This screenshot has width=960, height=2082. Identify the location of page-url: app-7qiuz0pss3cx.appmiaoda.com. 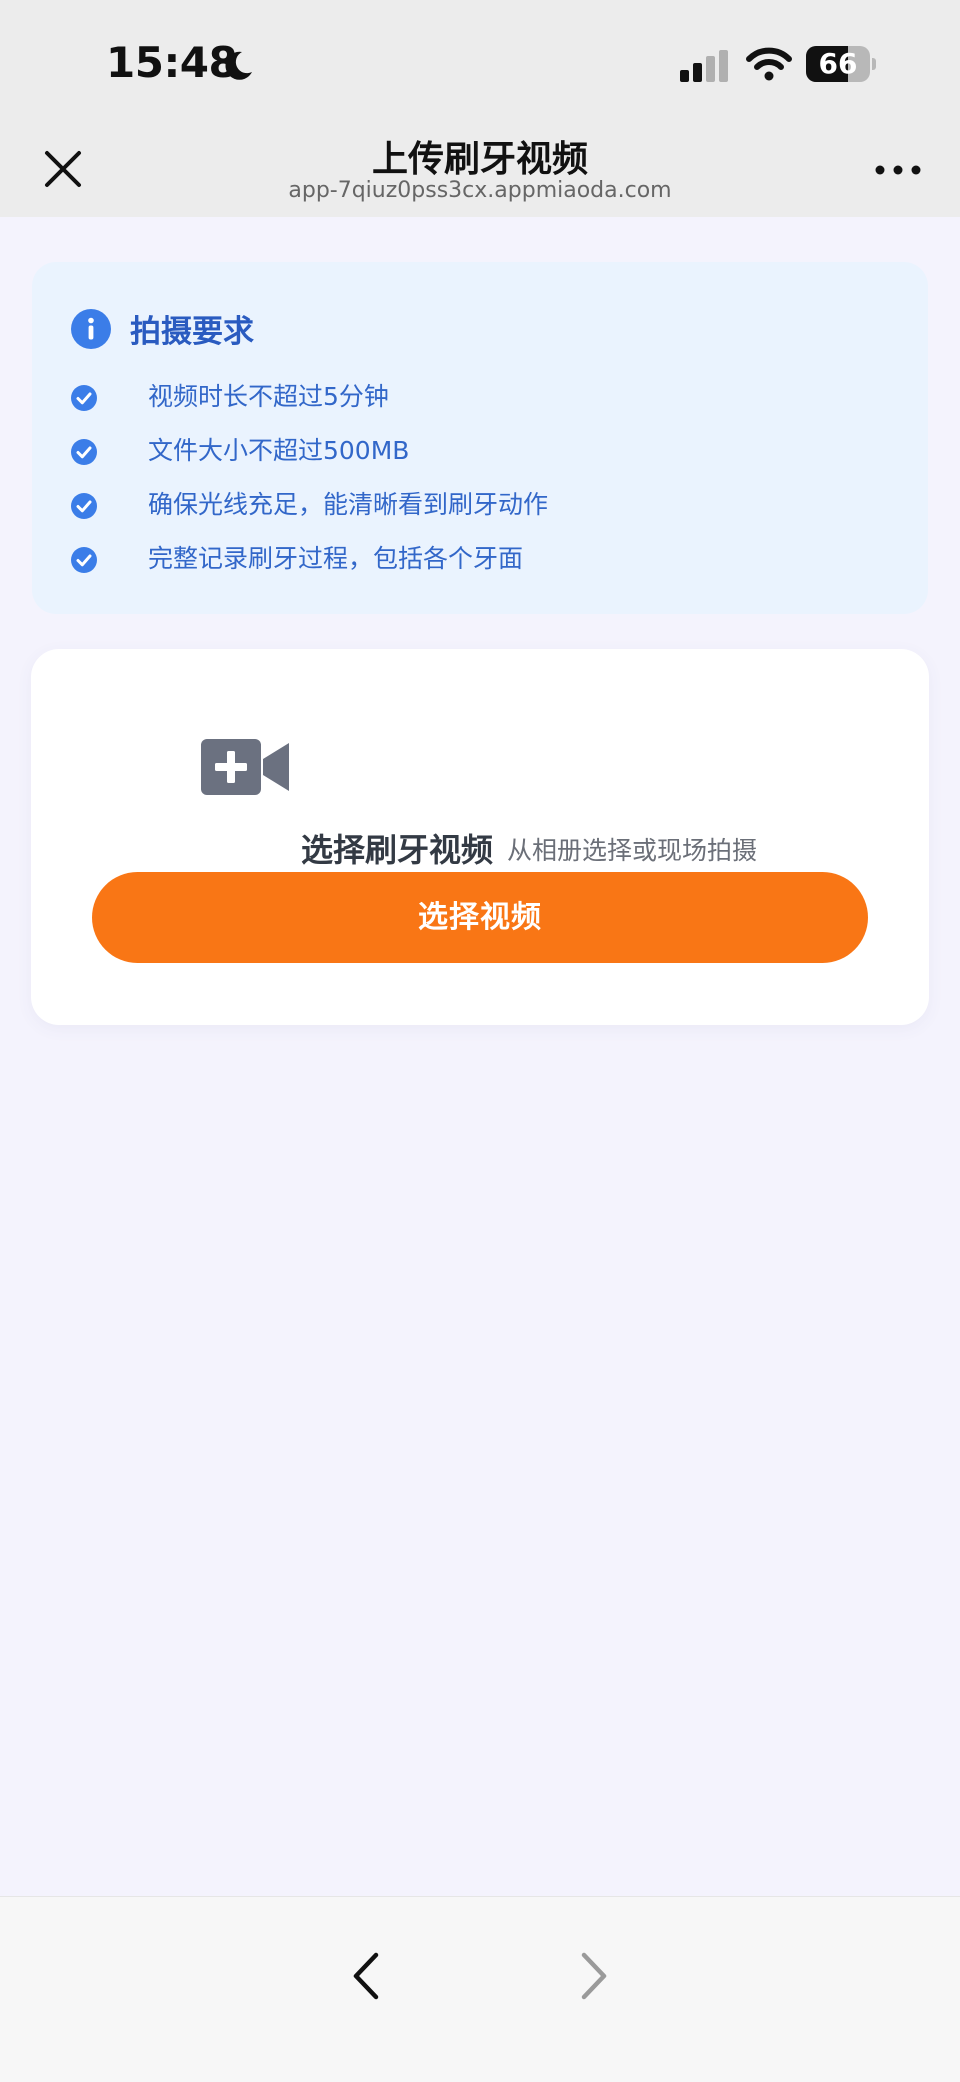
(480, 190).